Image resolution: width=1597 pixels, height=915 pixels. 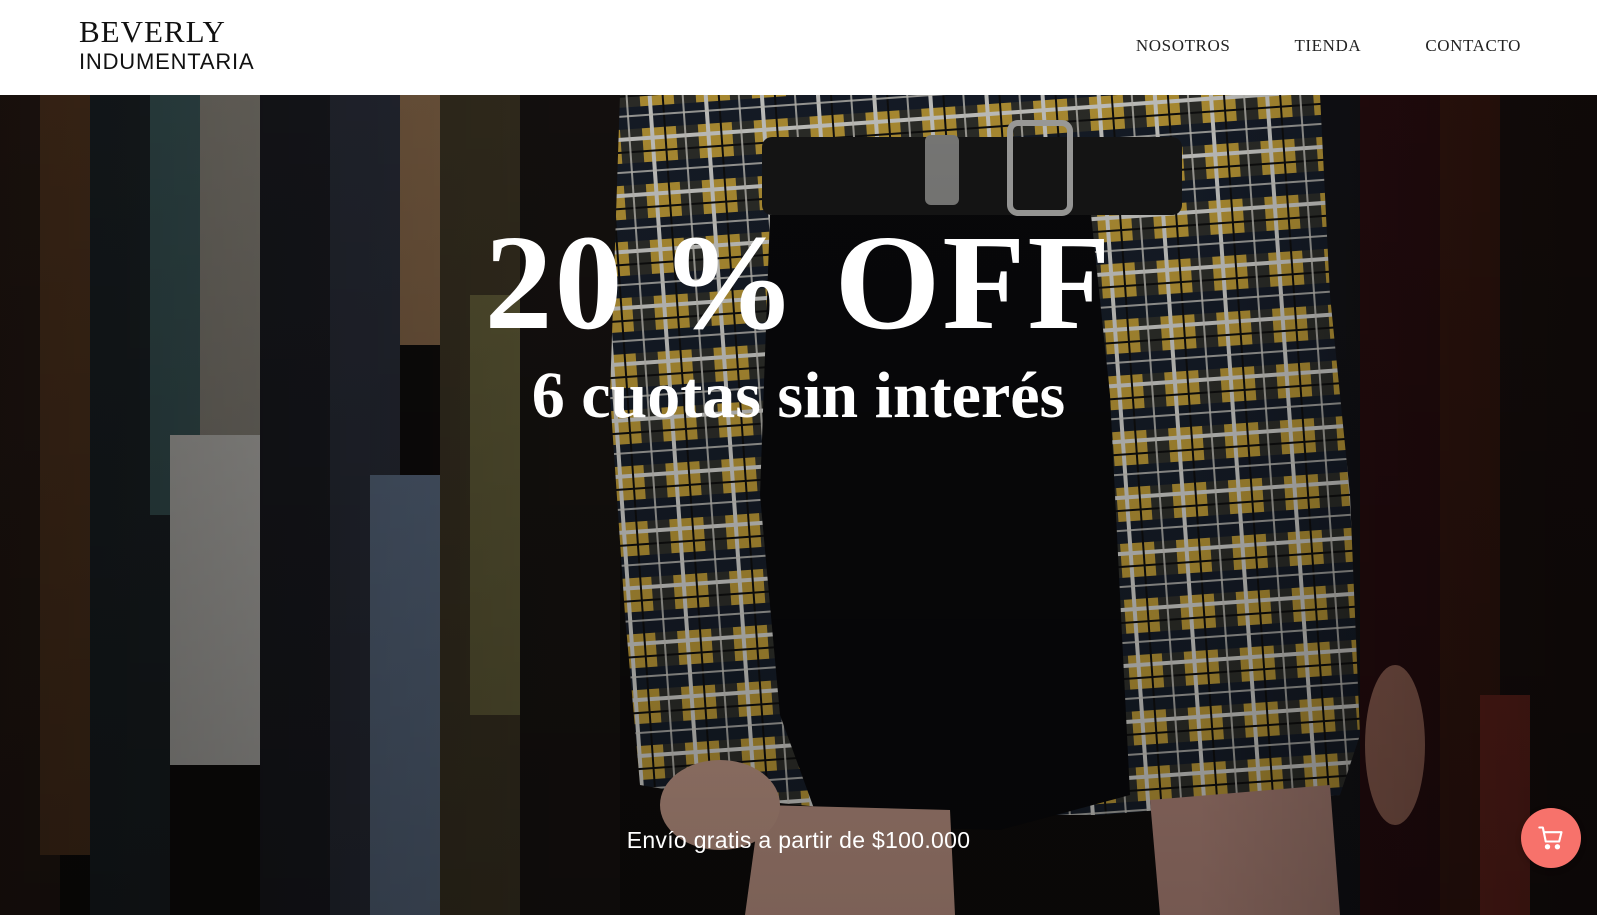 I want to click on main-nav: NOSOTROS TIENDA CONTACTO, so click(x=1328, y=46).